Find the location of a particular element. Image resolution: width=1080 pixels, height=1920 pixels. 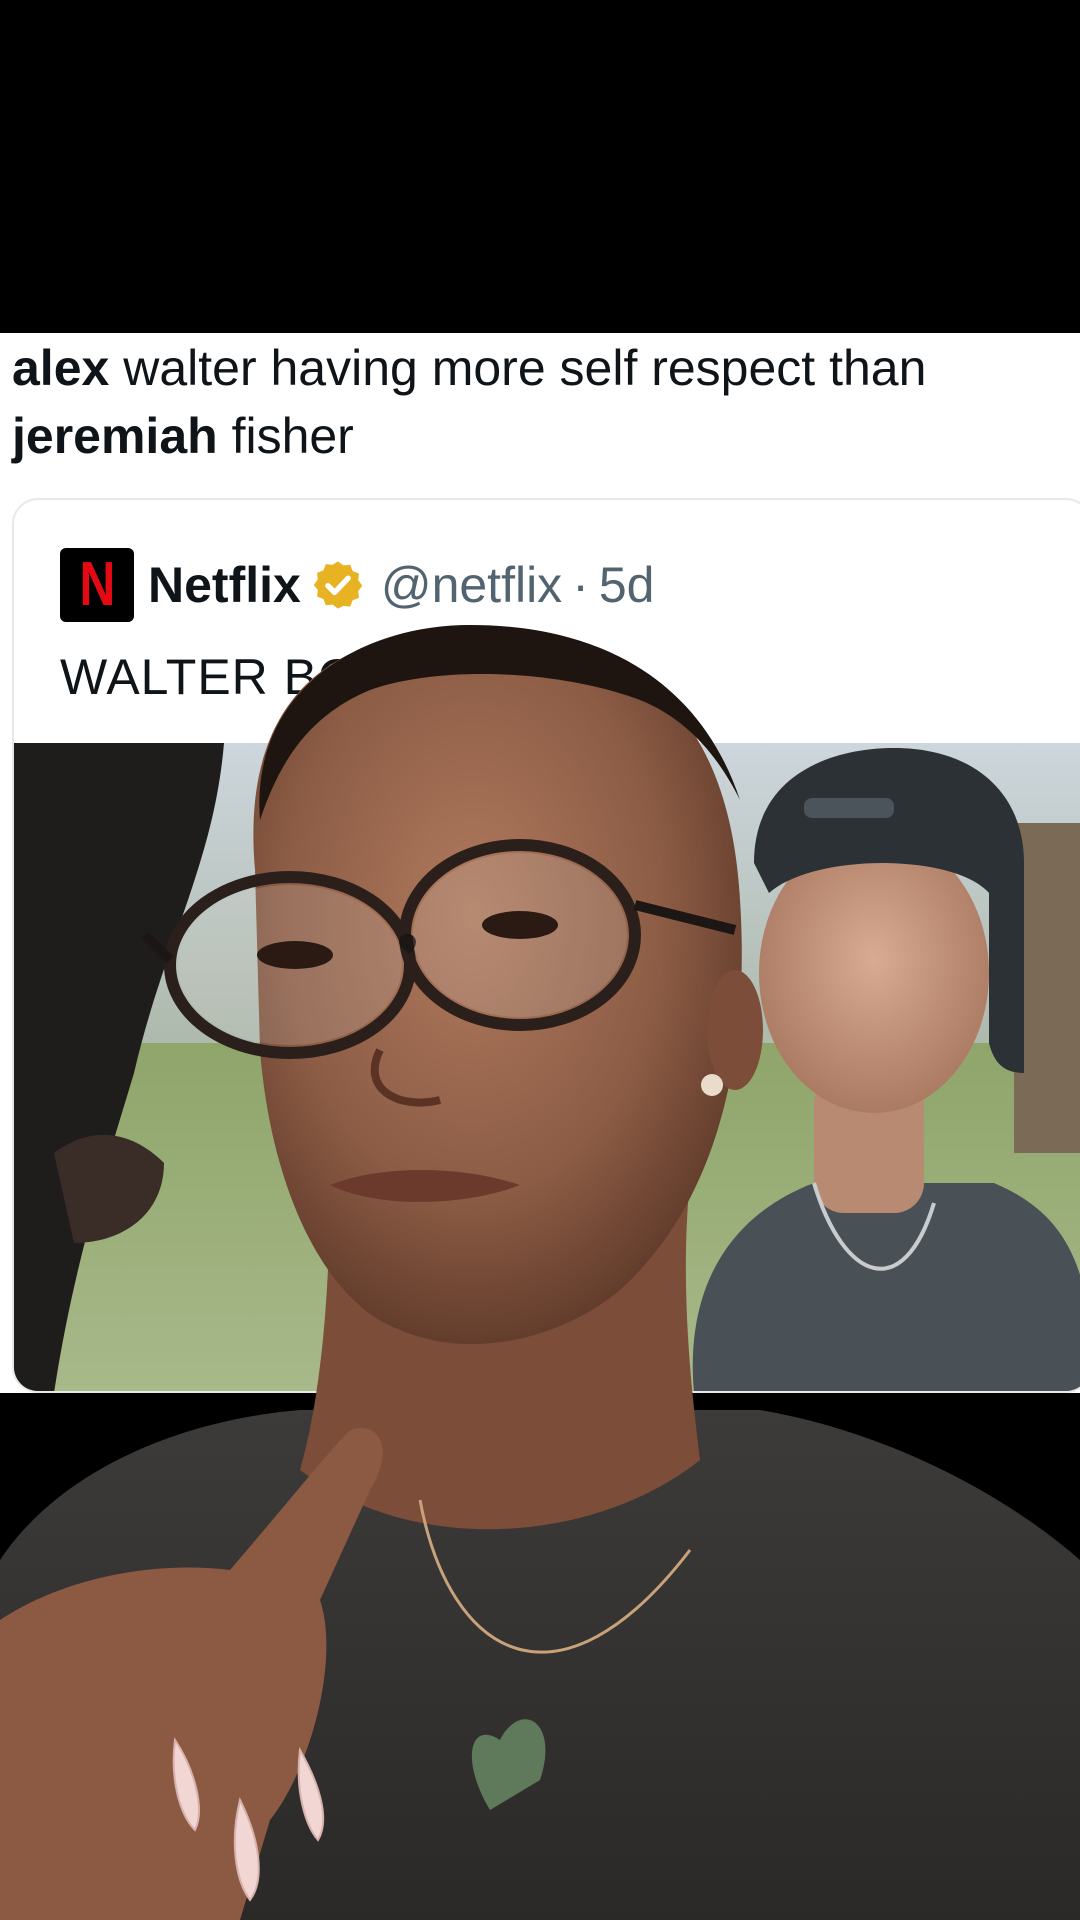

caption-text-1: walter having more self respect than is located at coordinates (518, 368).